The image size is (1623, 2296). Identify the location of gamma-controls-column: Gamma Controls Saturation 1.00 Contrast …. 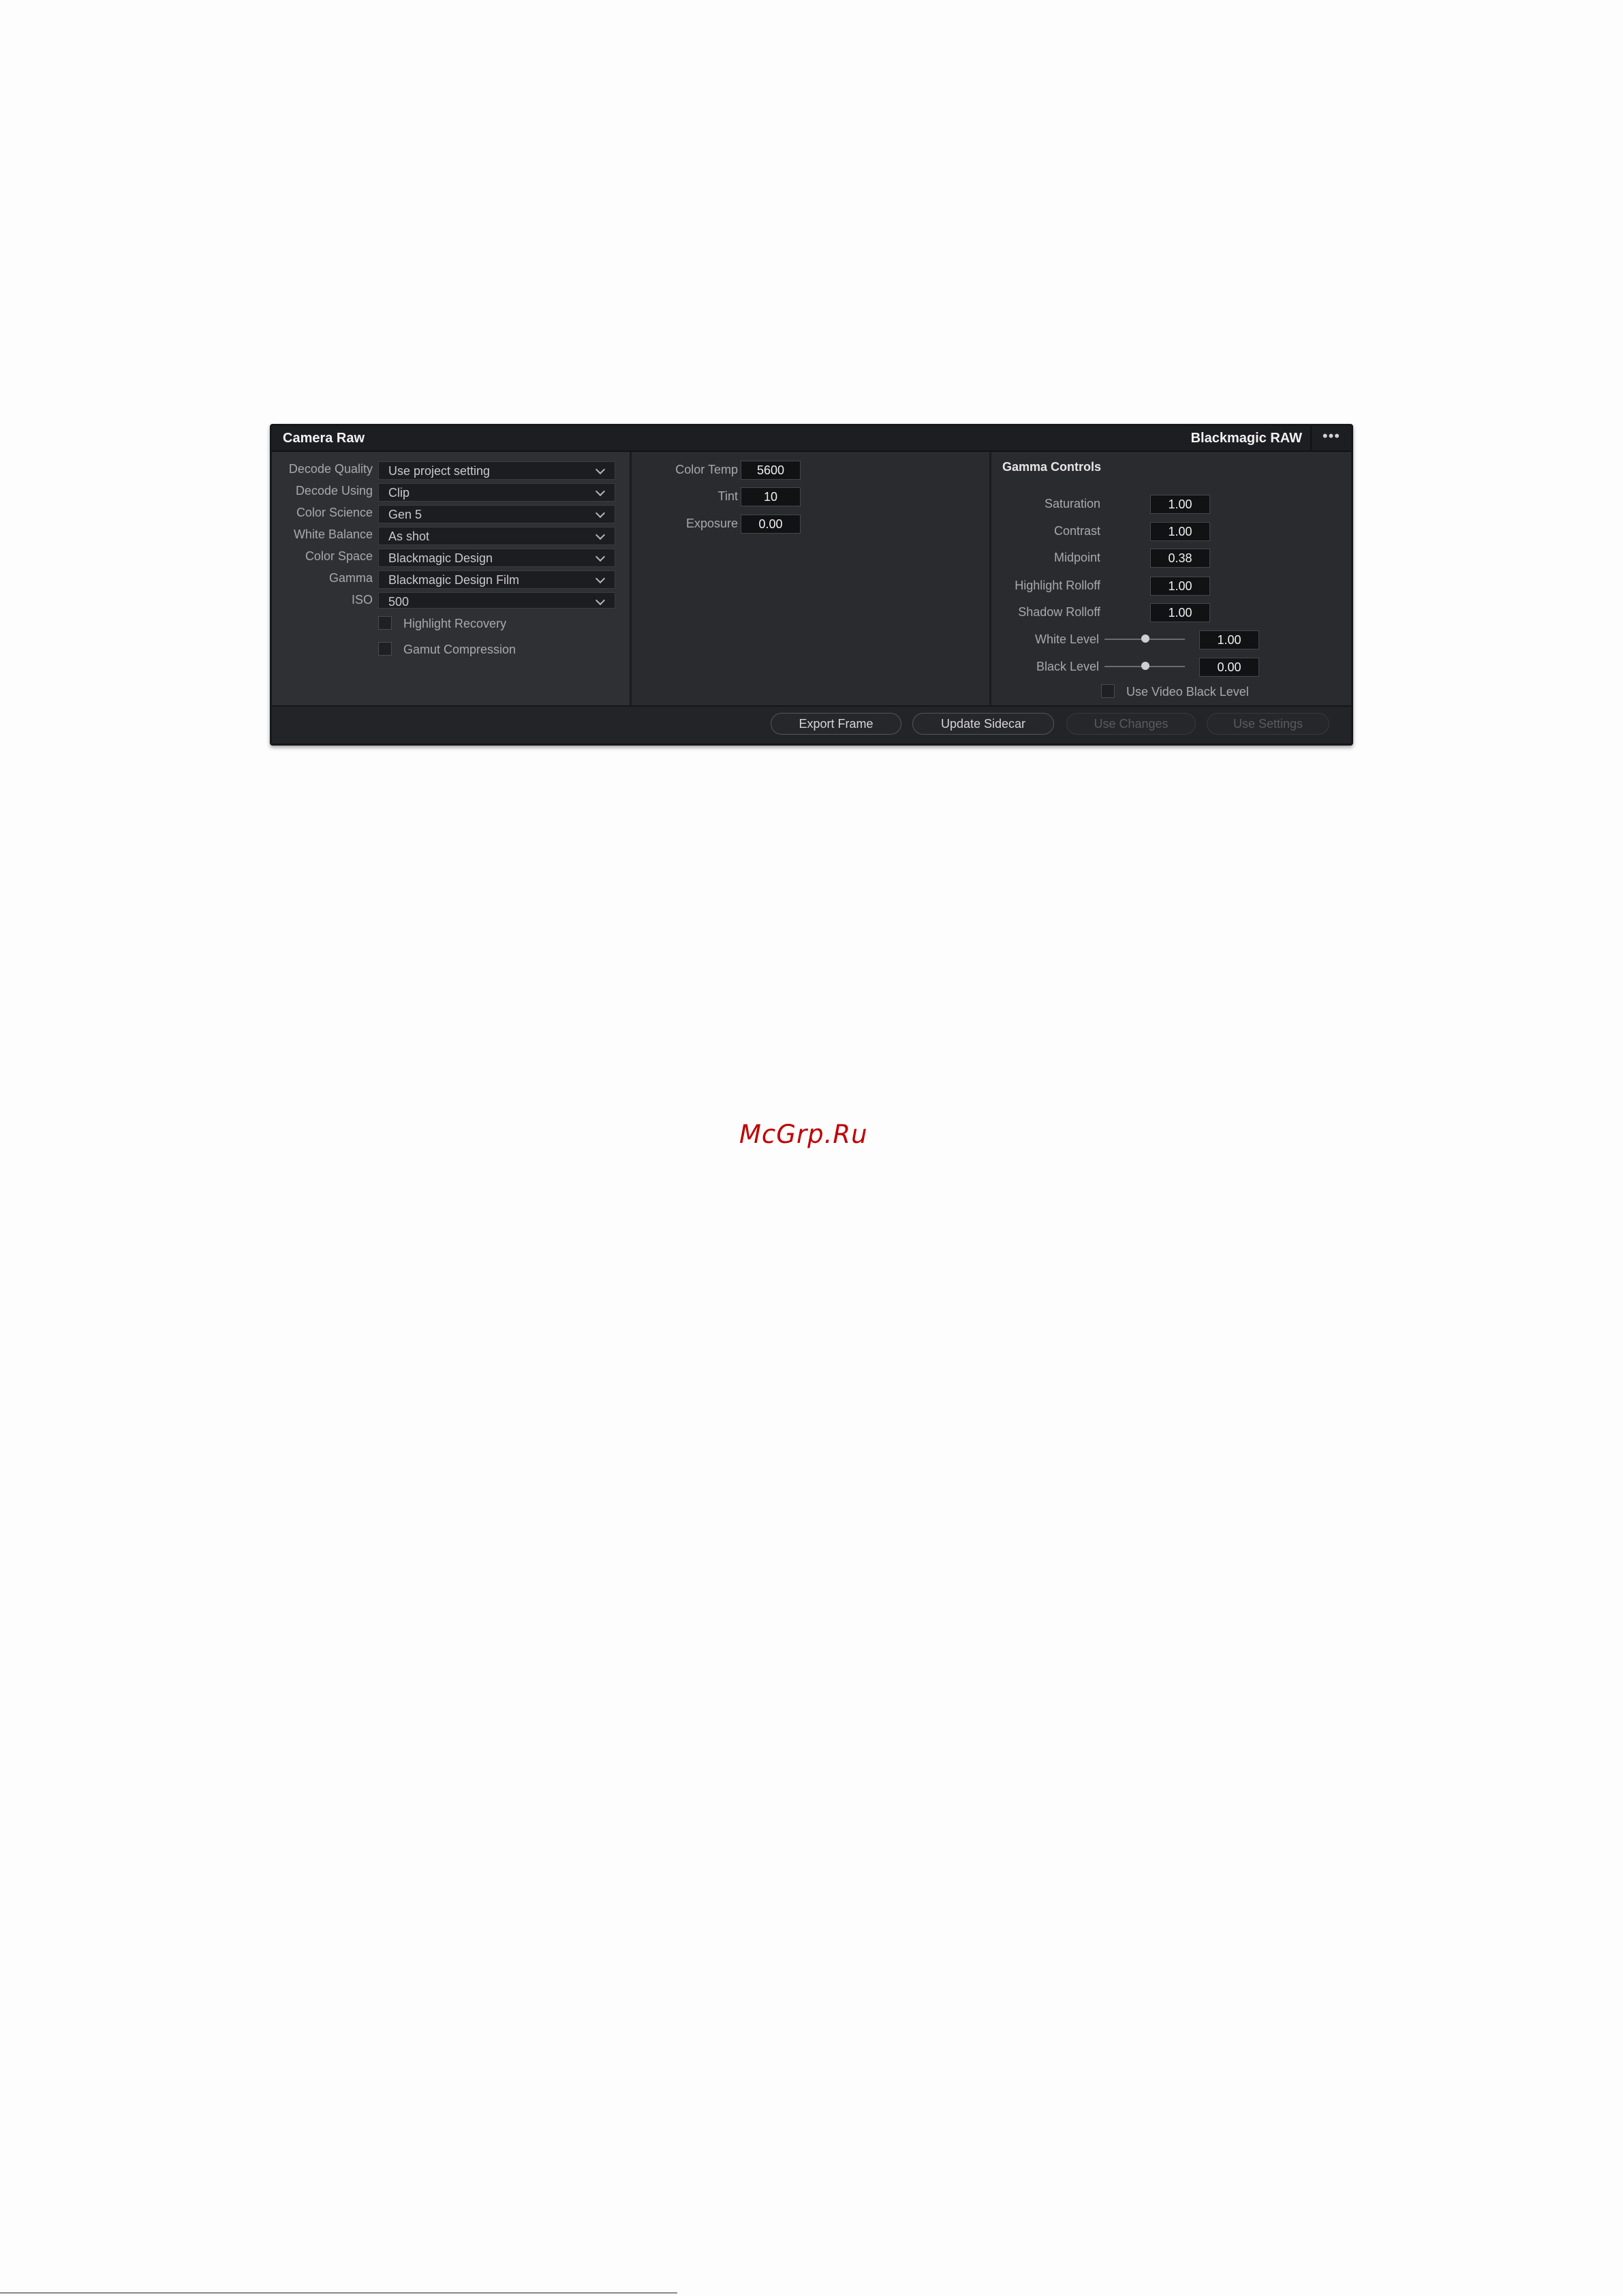
(1171, 578).